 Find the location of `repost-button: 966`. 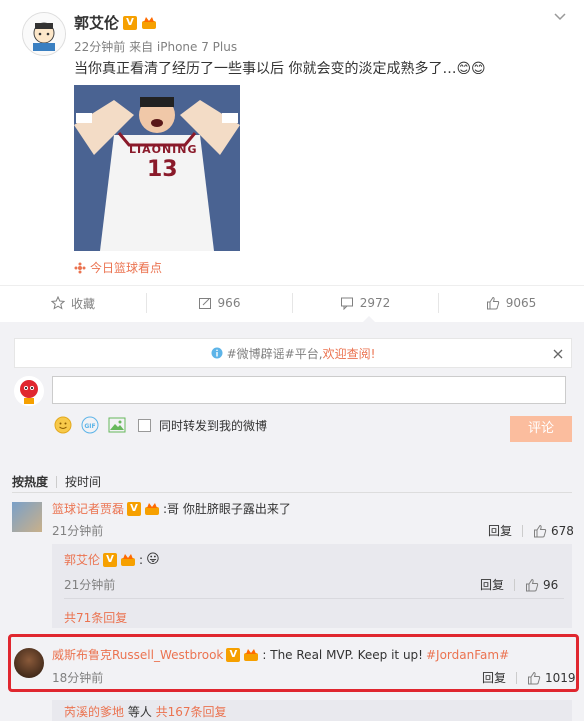

repost-button: 966 is located at coordinates (219, 303).